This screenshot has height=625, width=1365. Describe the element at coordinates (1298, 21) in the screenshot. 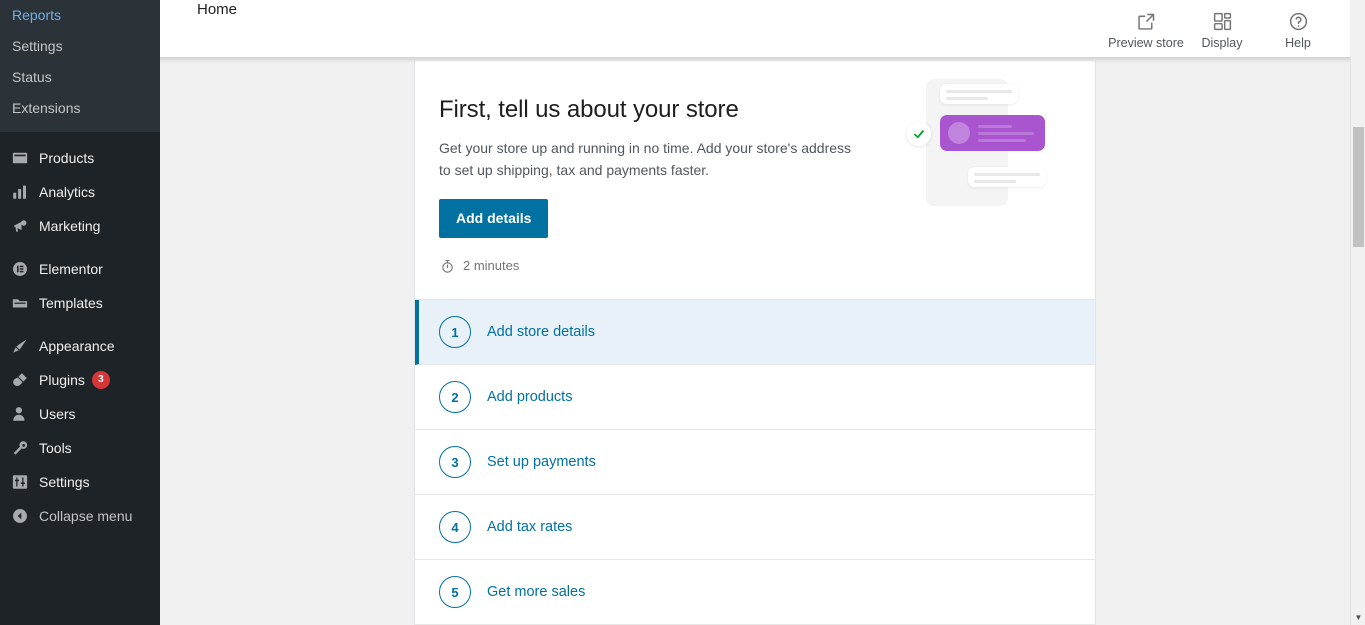

I see `help-question-icon` at that location.